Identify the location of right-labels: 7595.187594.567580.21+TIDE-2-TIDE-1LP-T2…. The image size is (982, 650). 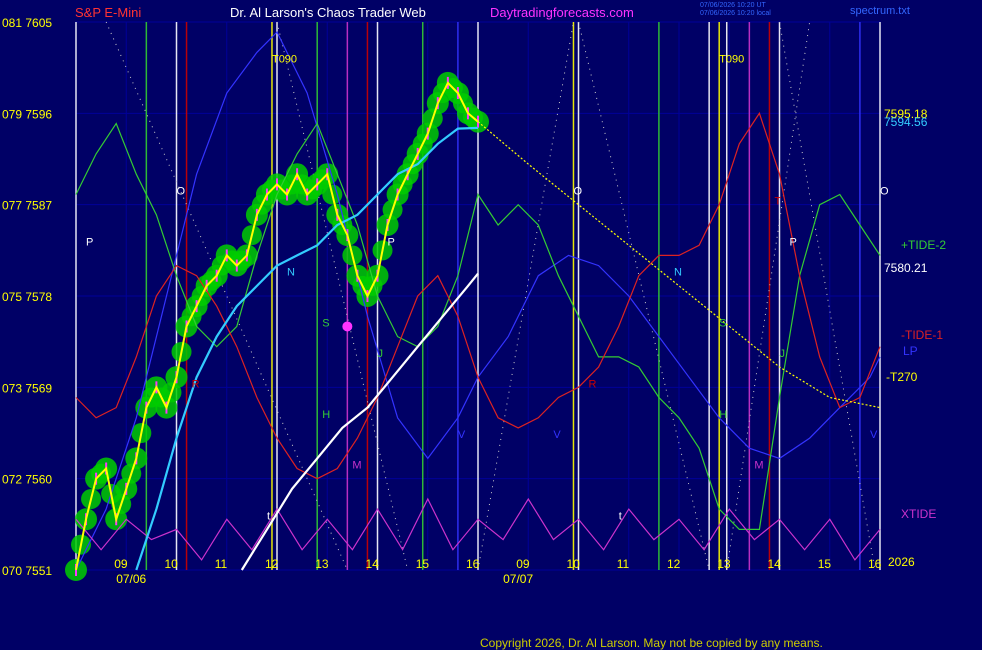
(915, 314).